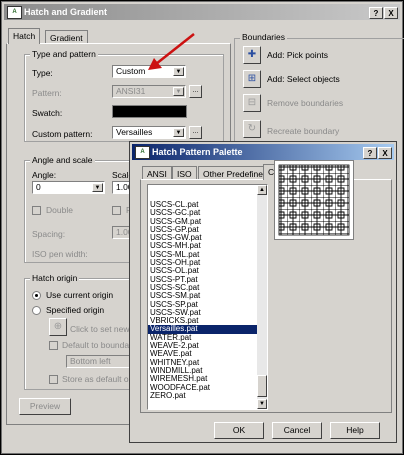 This screenshot has width=404, height=455. What do you see at coordinates (252, 55) in the screenshot?
I see `pick-points-icon: ✚` at bounding box center [252, 55].